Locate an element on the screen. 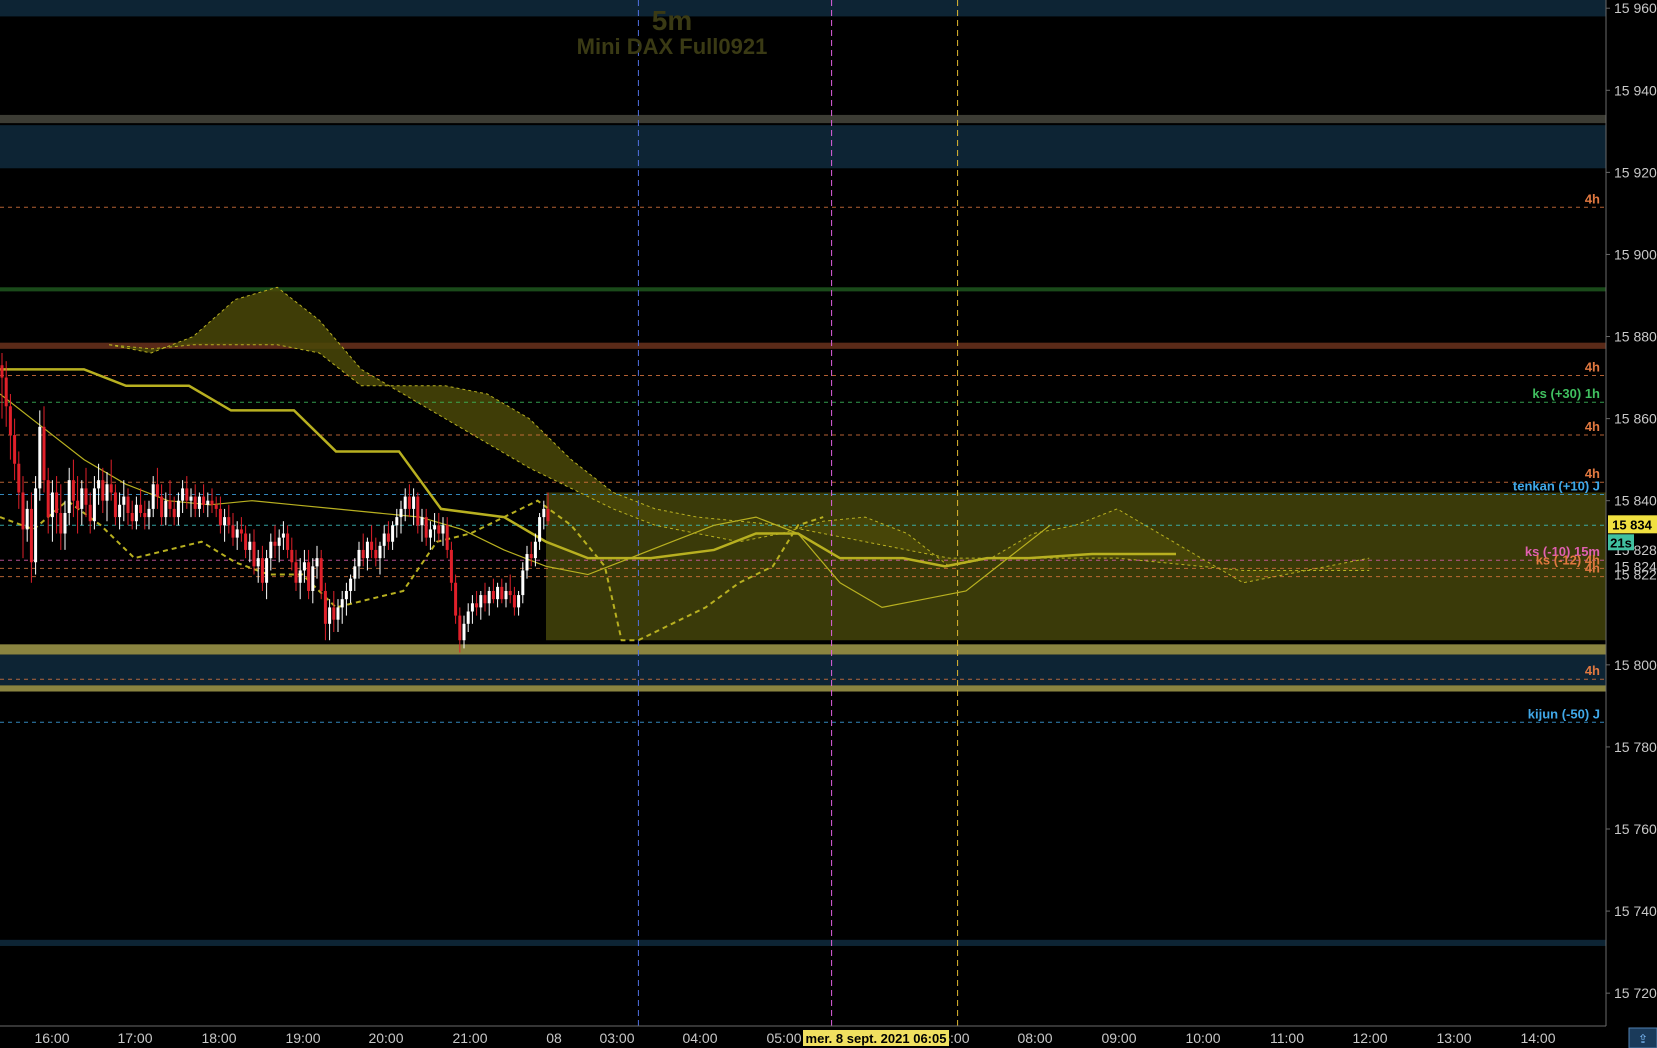  candle is located at coordinates (36, 525).